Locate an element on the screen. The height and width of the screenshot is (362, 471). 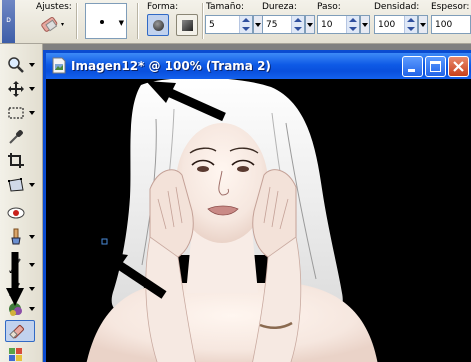
step-field is located at coordinates (338, 24).